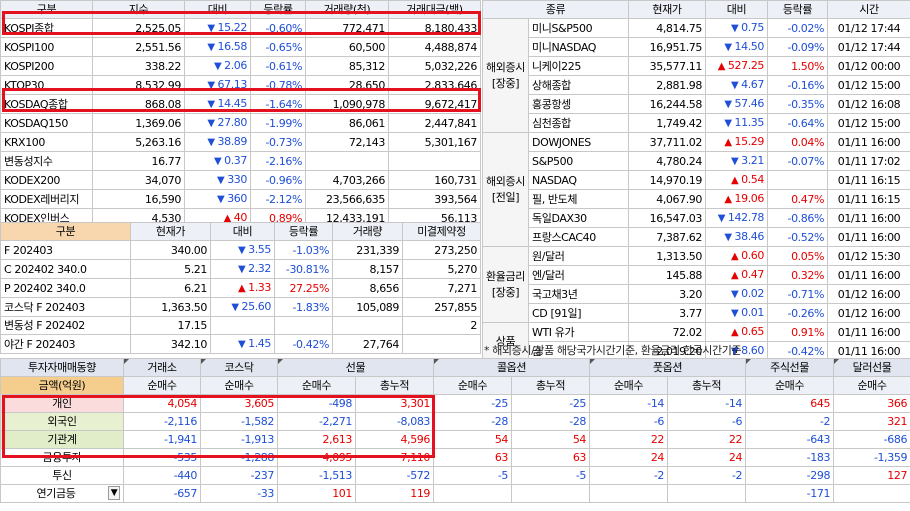 This screenshot has height=511, width=910. I want to click on investor-value: 63, so click(473, 457).